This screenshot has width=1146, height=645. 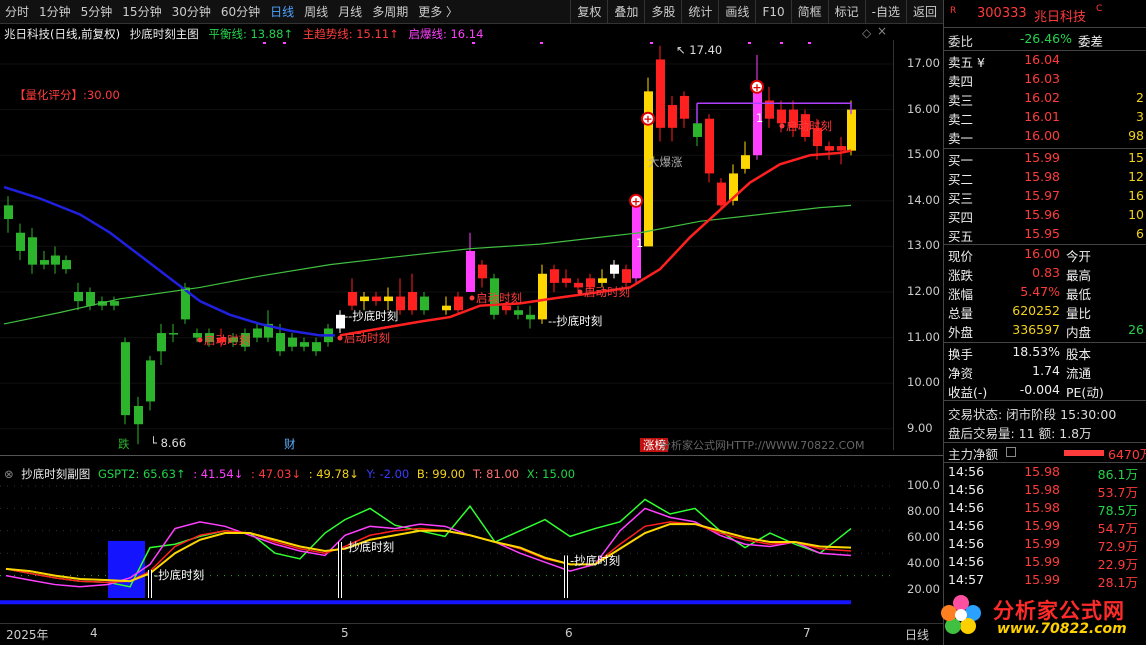 What do you see at coordinates (736, 12) in the screenshot?
I see `tool-button-4: 画线` at bounding box center [736, 12].